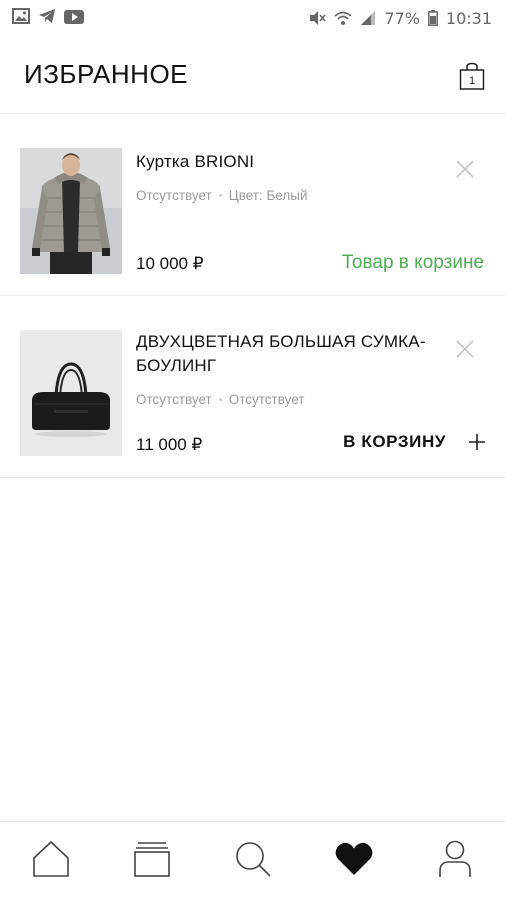  Describe the element at coordinates (195, 162) in the screenshot. I see `product-name: Куртка BRIONI` at that location.